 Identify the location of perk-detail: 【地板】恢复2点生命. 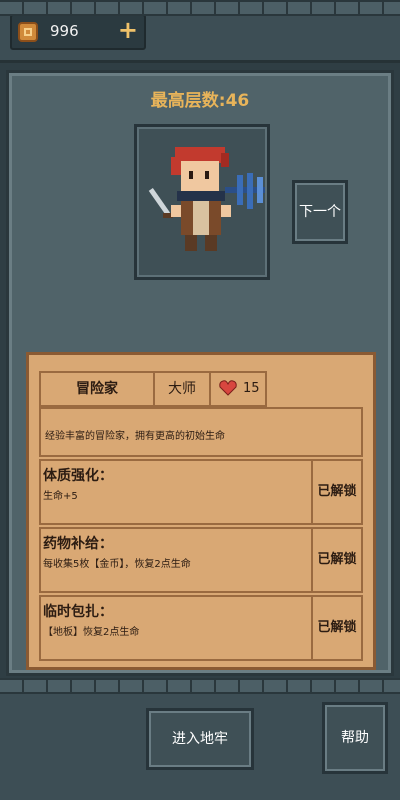
(91, 632).